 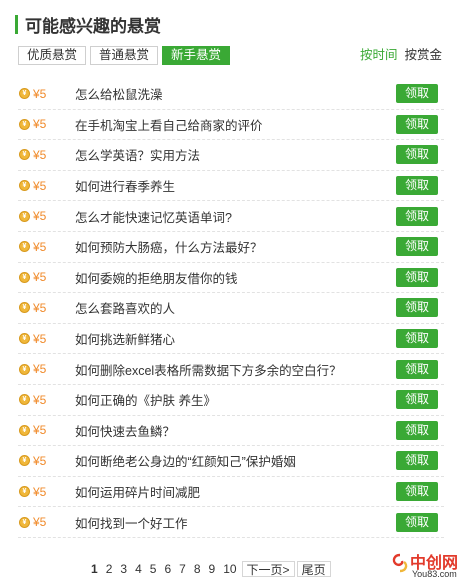 What do you see at coordinates (235, 216) in the screenshot?
I see `question-title-link: 怎么才能快速记忆英语单词?` at bounding box center [235, 216].